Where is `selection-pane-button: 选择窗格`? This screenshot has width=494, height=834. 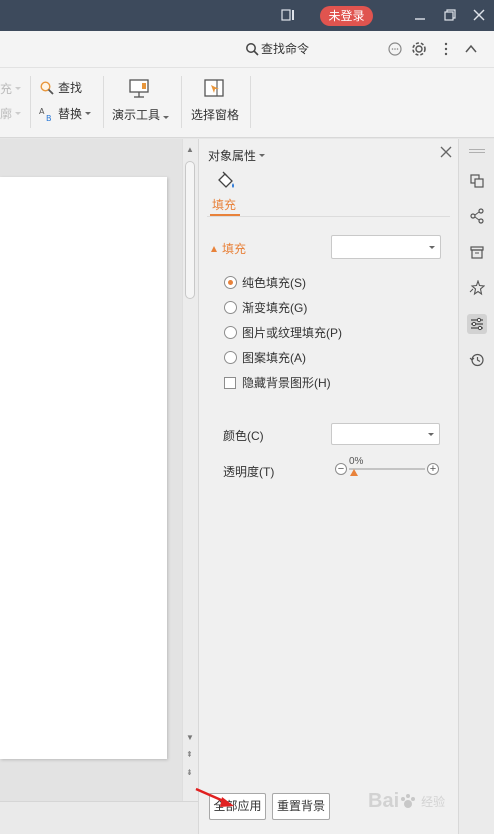
selection-pane-button: 选择窗格 is located at coordinates (215, 100).